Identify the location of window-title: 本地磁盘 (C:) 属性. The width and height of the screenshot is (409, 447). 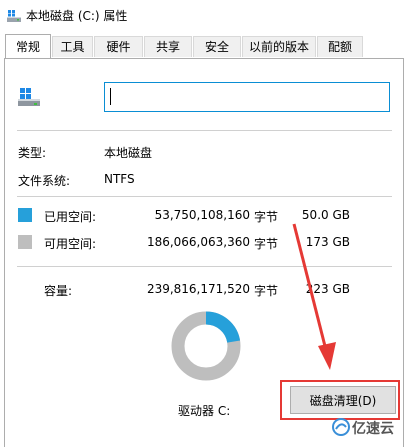
(77, 16).